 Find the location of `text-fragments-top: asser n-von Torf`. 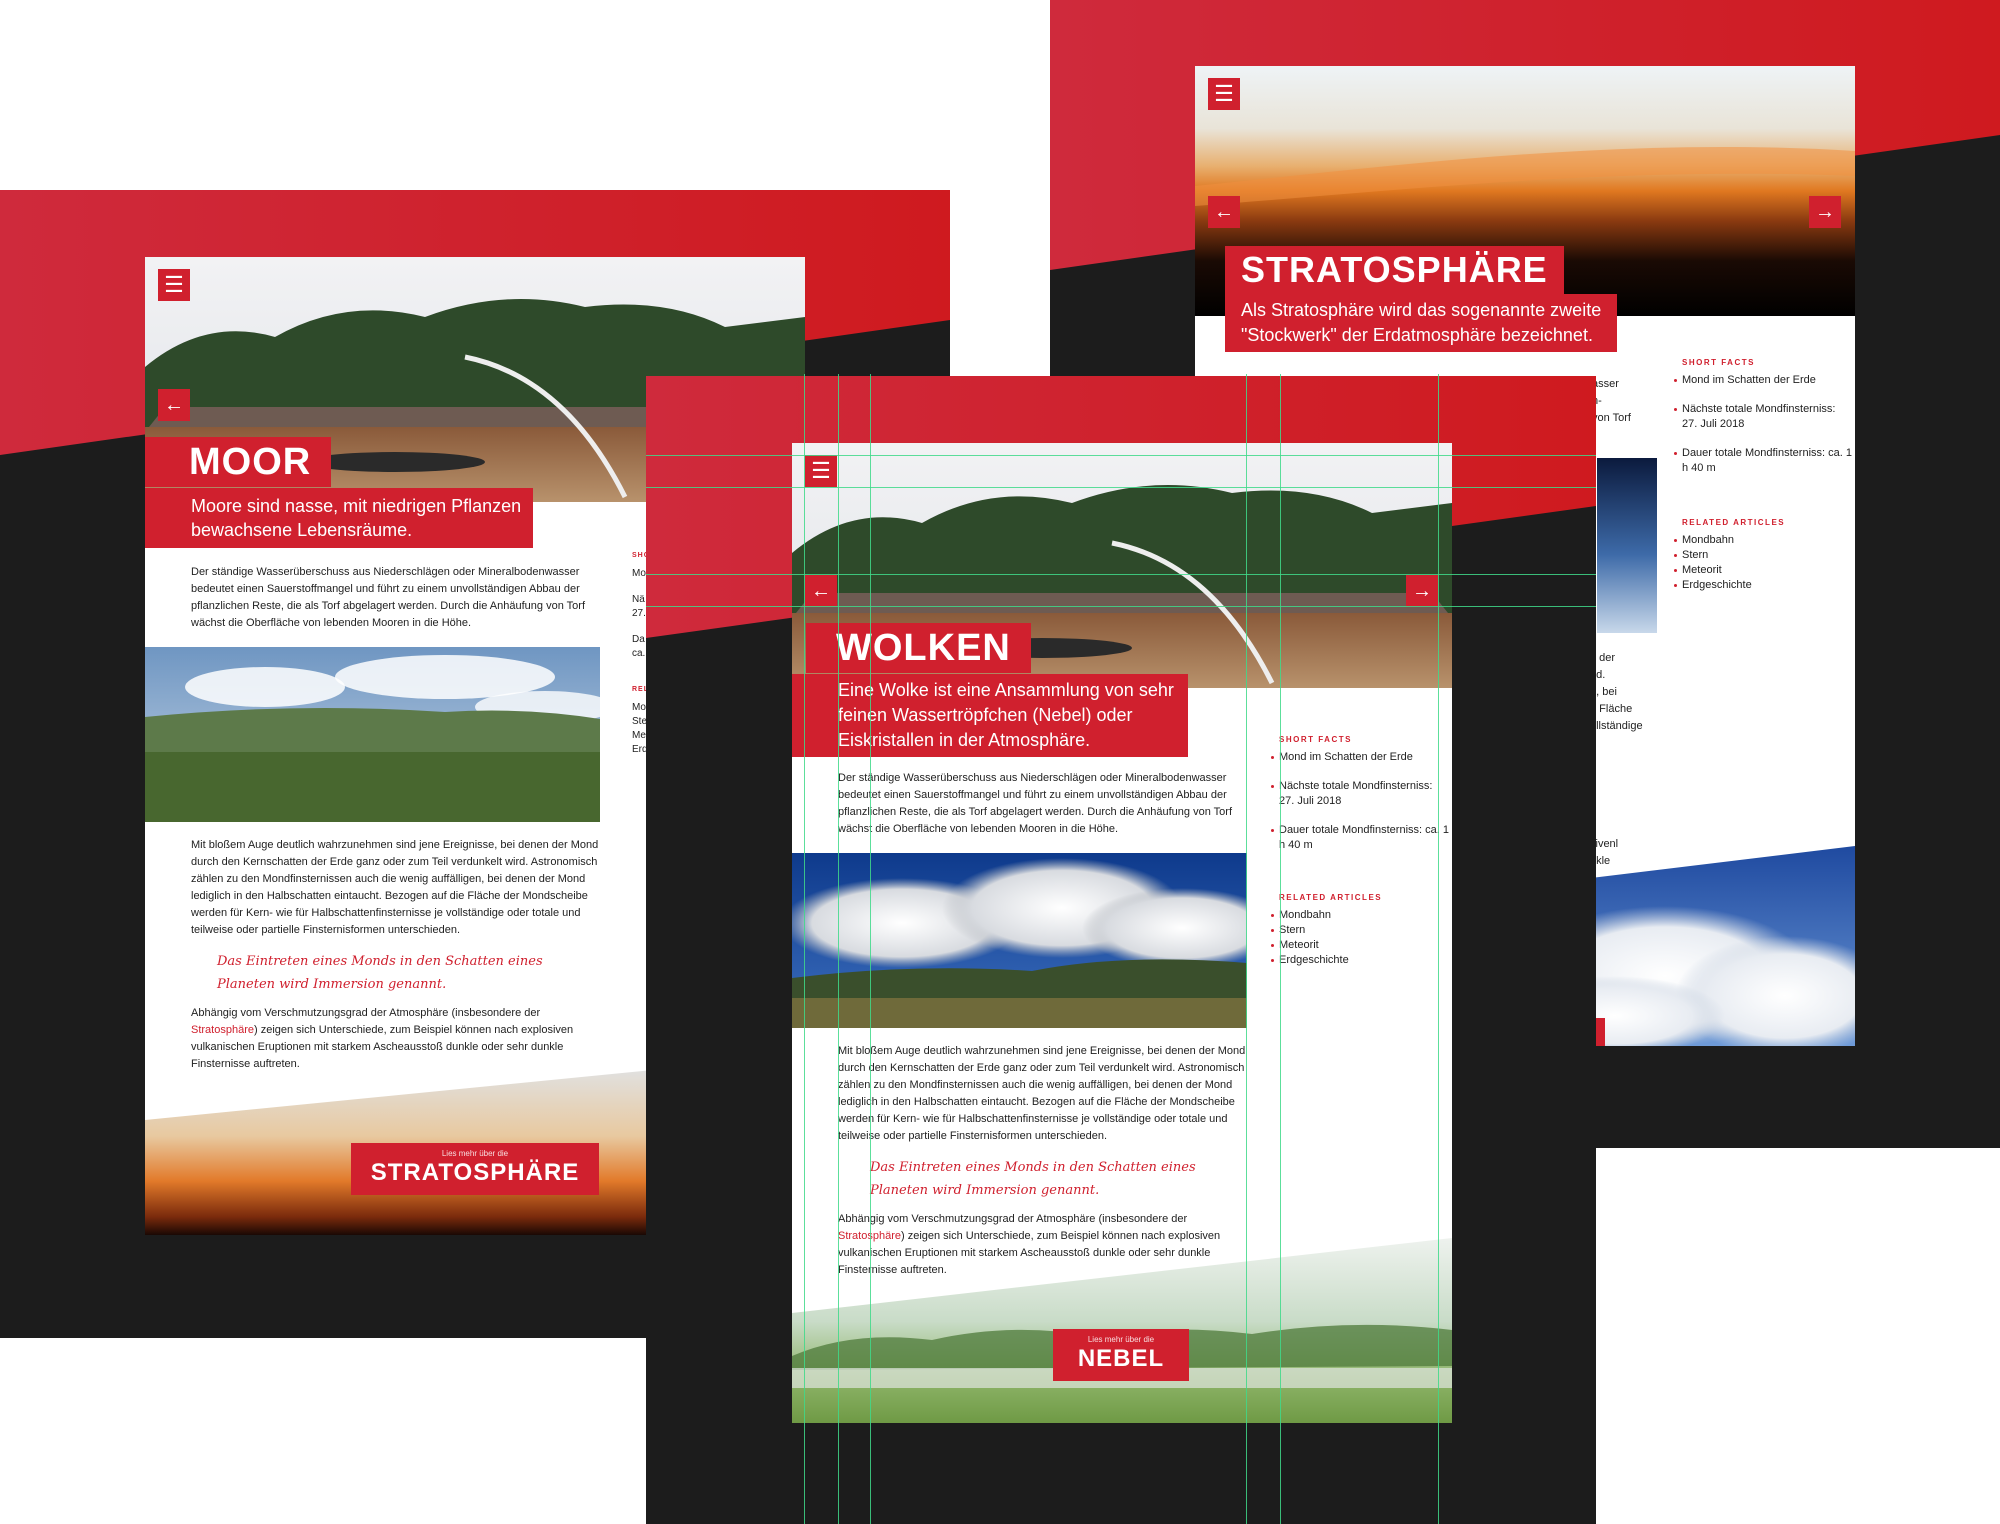

text-fragments-top: asser n-von Torf is located at coordinates (1611, 401).